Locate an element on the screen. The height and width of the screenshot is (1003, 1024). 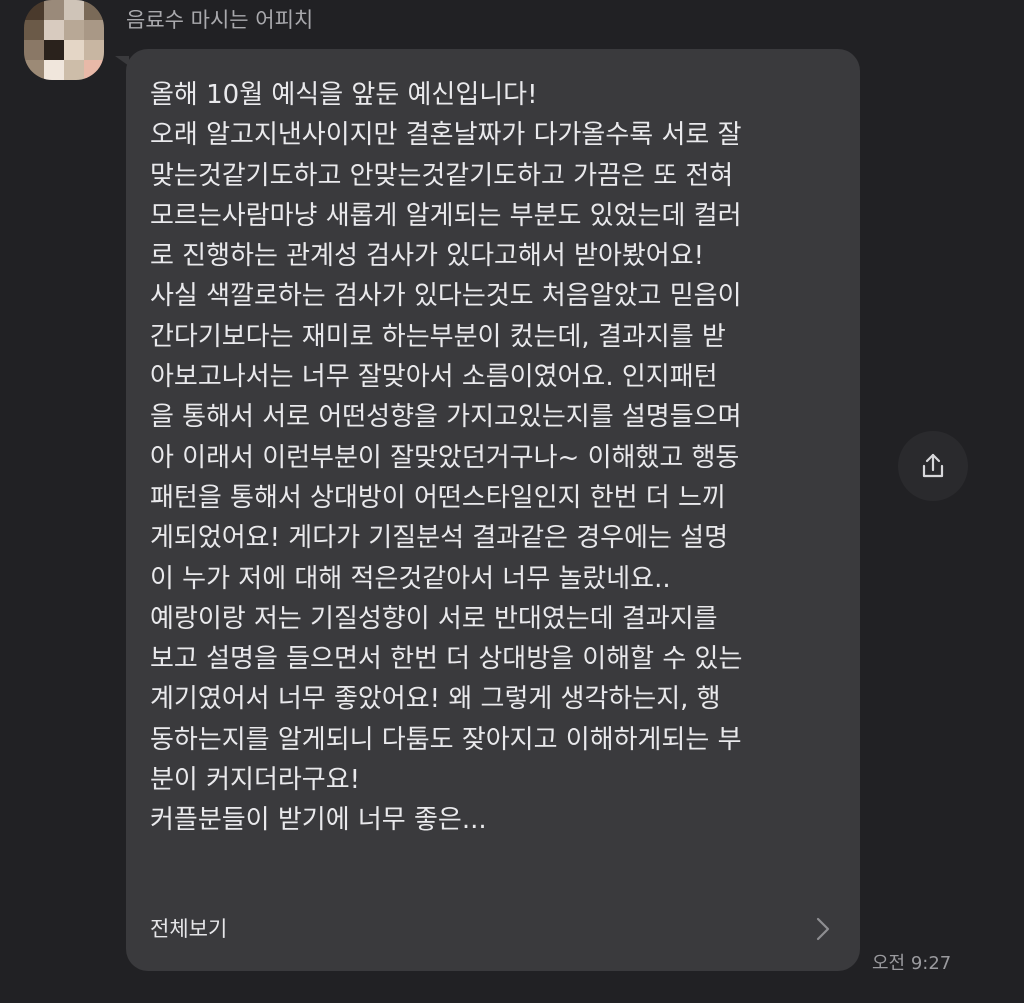
message-line: 로 진행하는 관계성 검사가 있다고해서 받아봤어요! is located at coordinates (427, 256).